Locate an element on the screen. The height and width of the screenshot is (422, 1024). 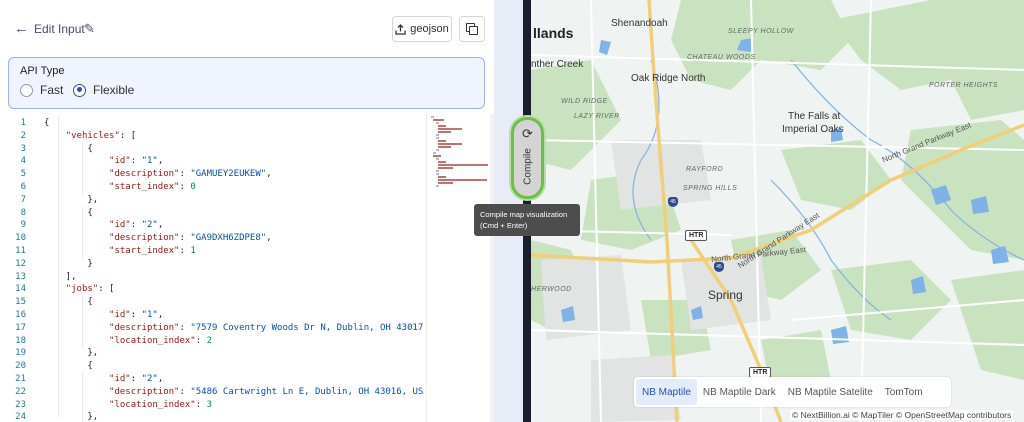
editor-minimap is located at coordinates (458, 268).